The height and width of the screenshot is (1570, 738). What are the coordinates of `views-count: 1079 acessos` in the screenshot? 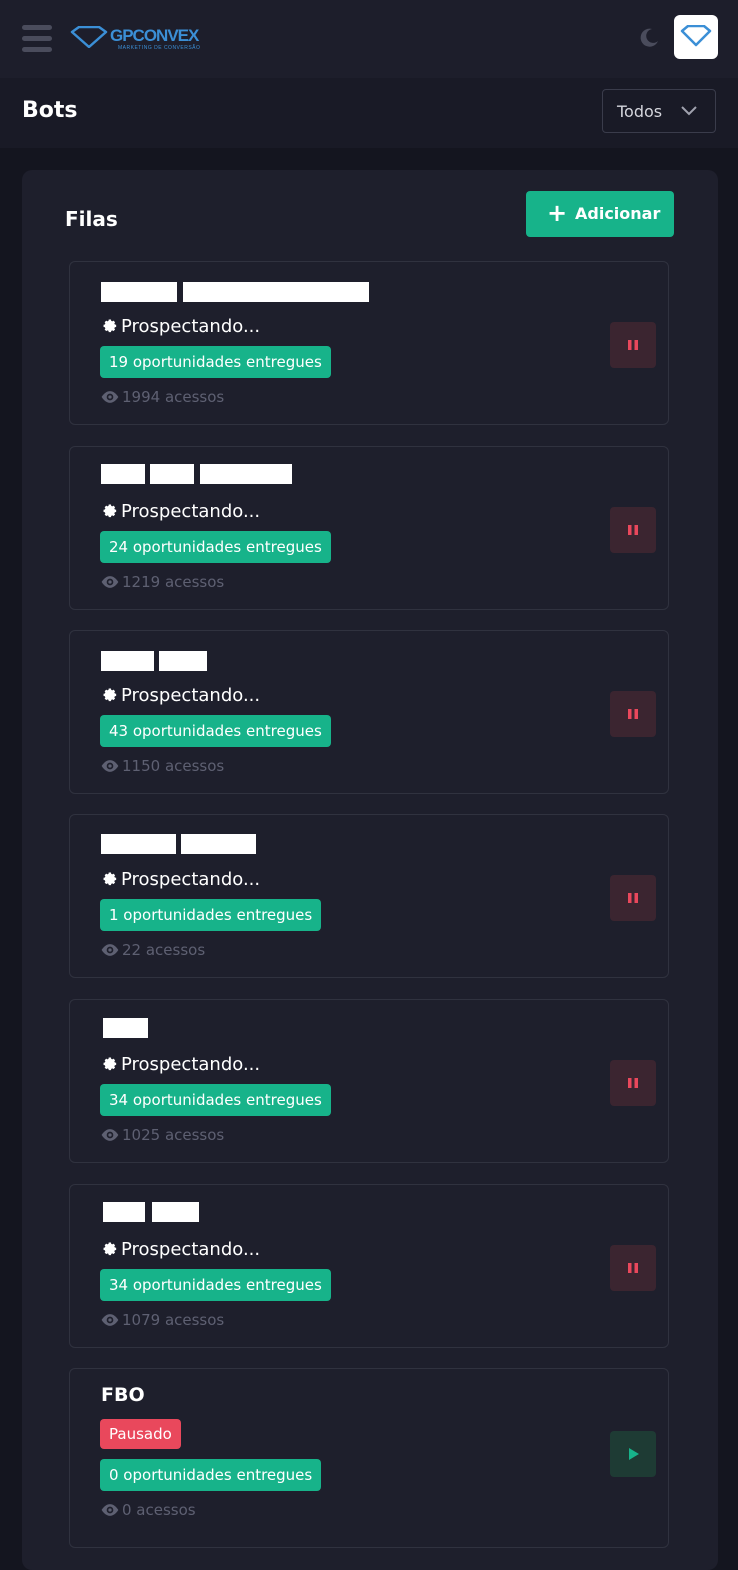 It's located at (162, 1320).